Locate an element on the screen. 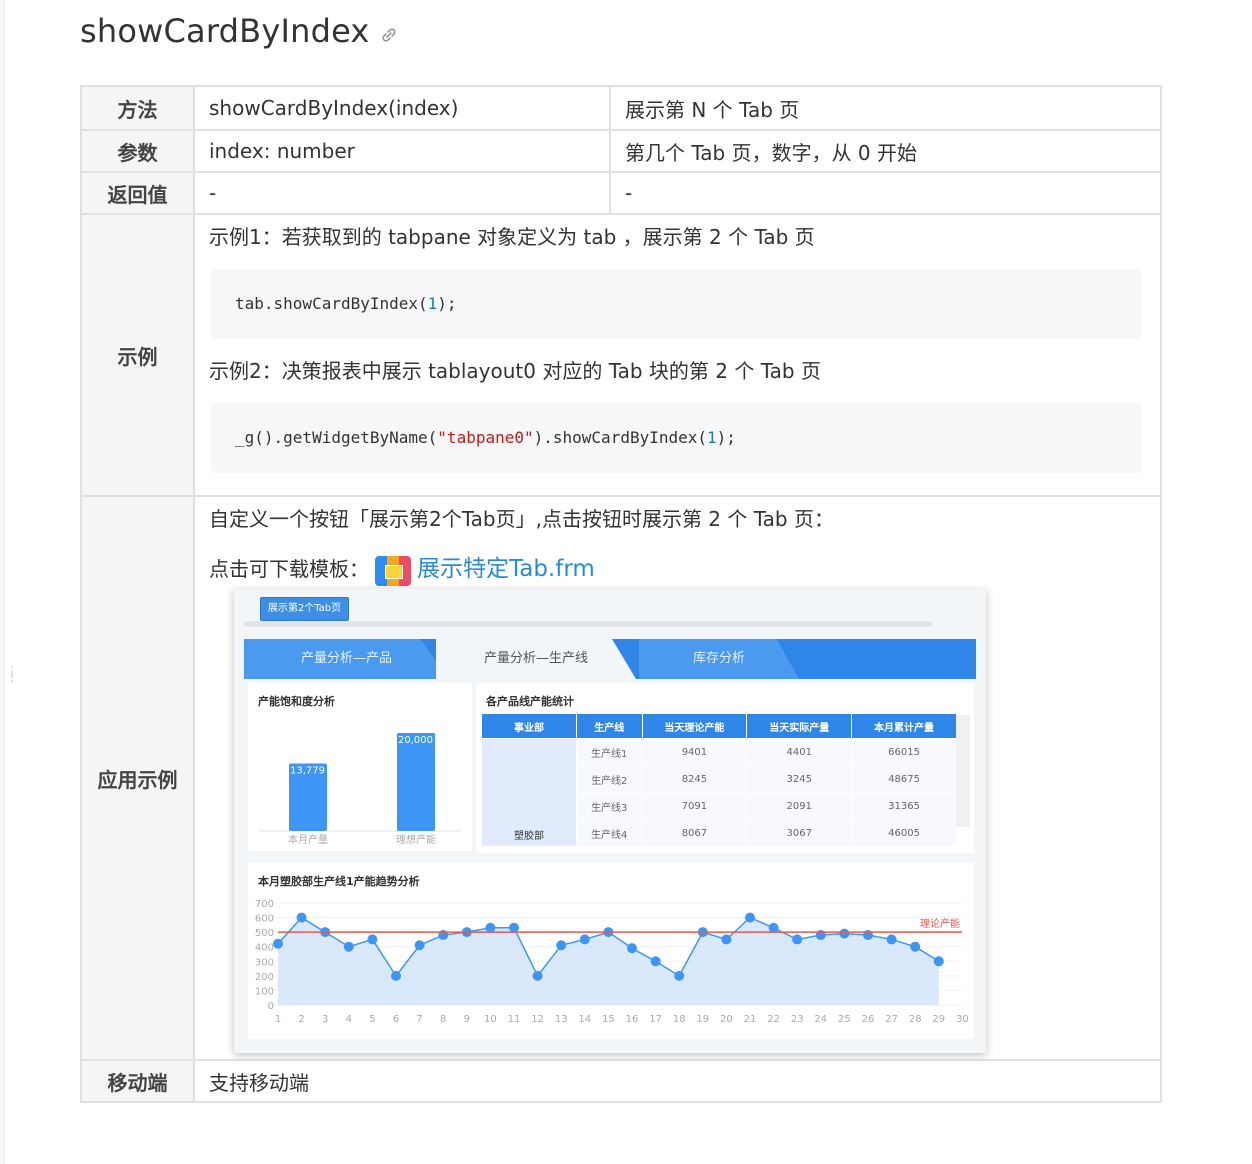  page-title: showCardByIndex is located at coordinates (239, 32).